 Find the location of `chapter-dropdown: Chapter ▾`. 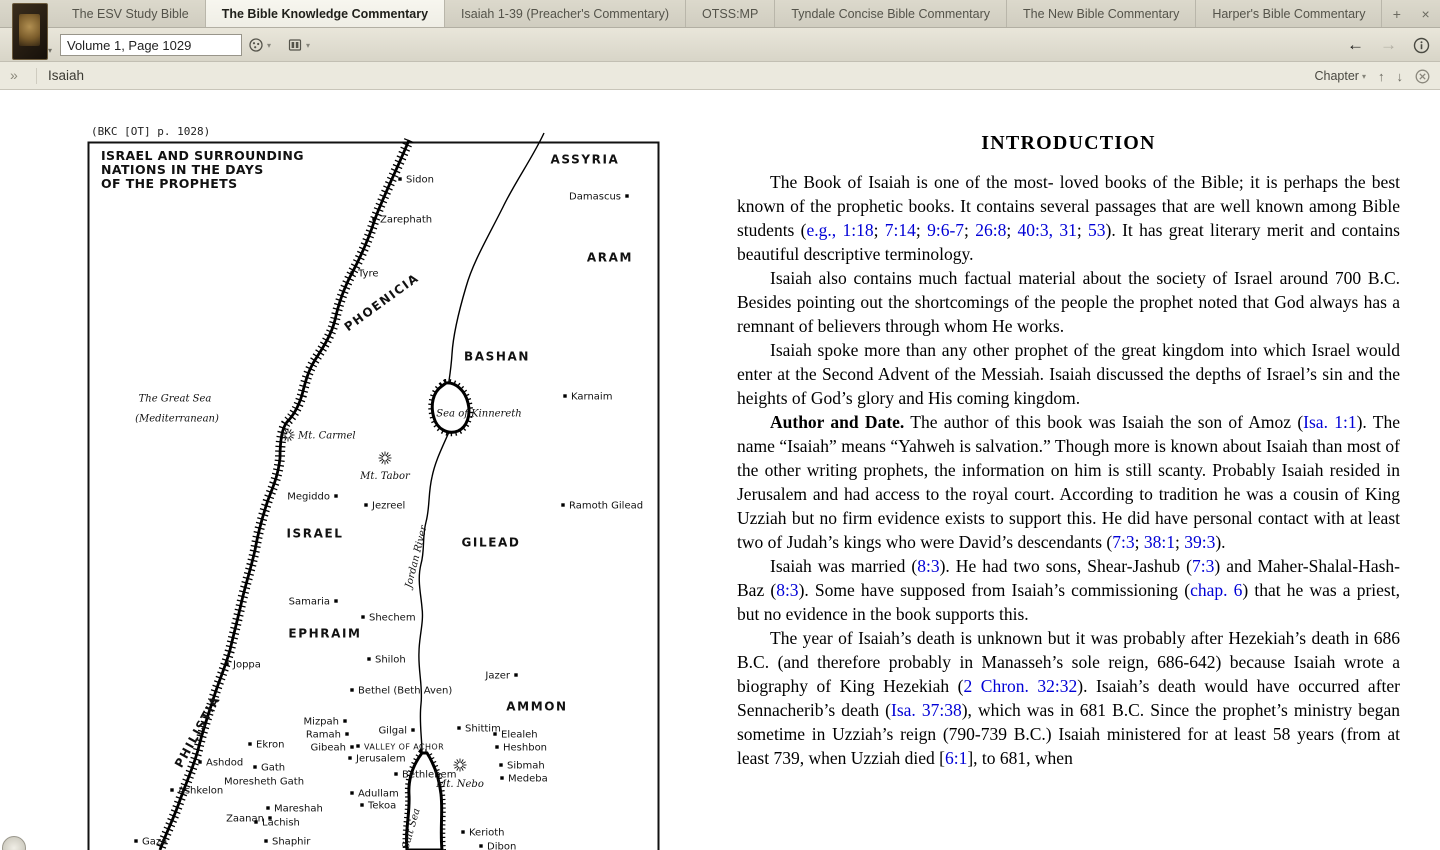

chapter-dropdown: Chapter ▾ is located at coordinates (1341, 76).